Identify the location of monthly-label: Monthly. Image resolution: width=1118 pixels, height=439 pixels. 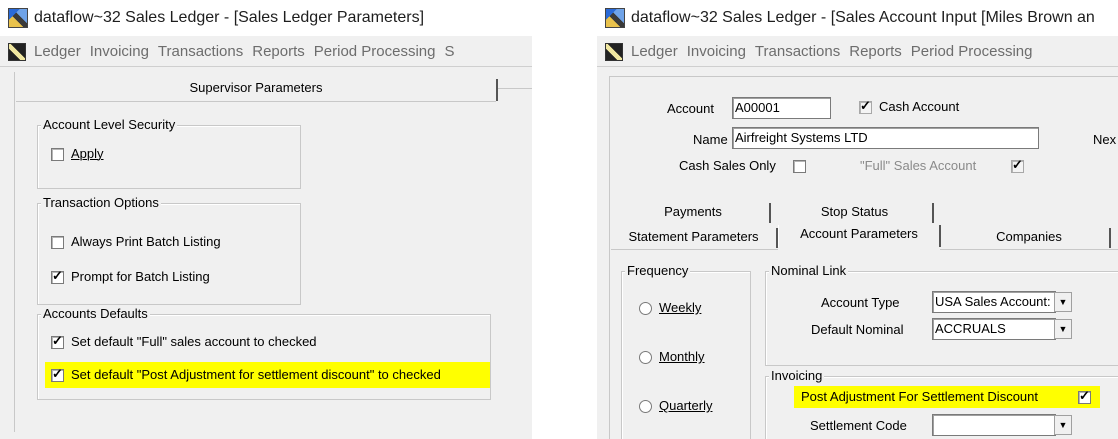
(682, 357).